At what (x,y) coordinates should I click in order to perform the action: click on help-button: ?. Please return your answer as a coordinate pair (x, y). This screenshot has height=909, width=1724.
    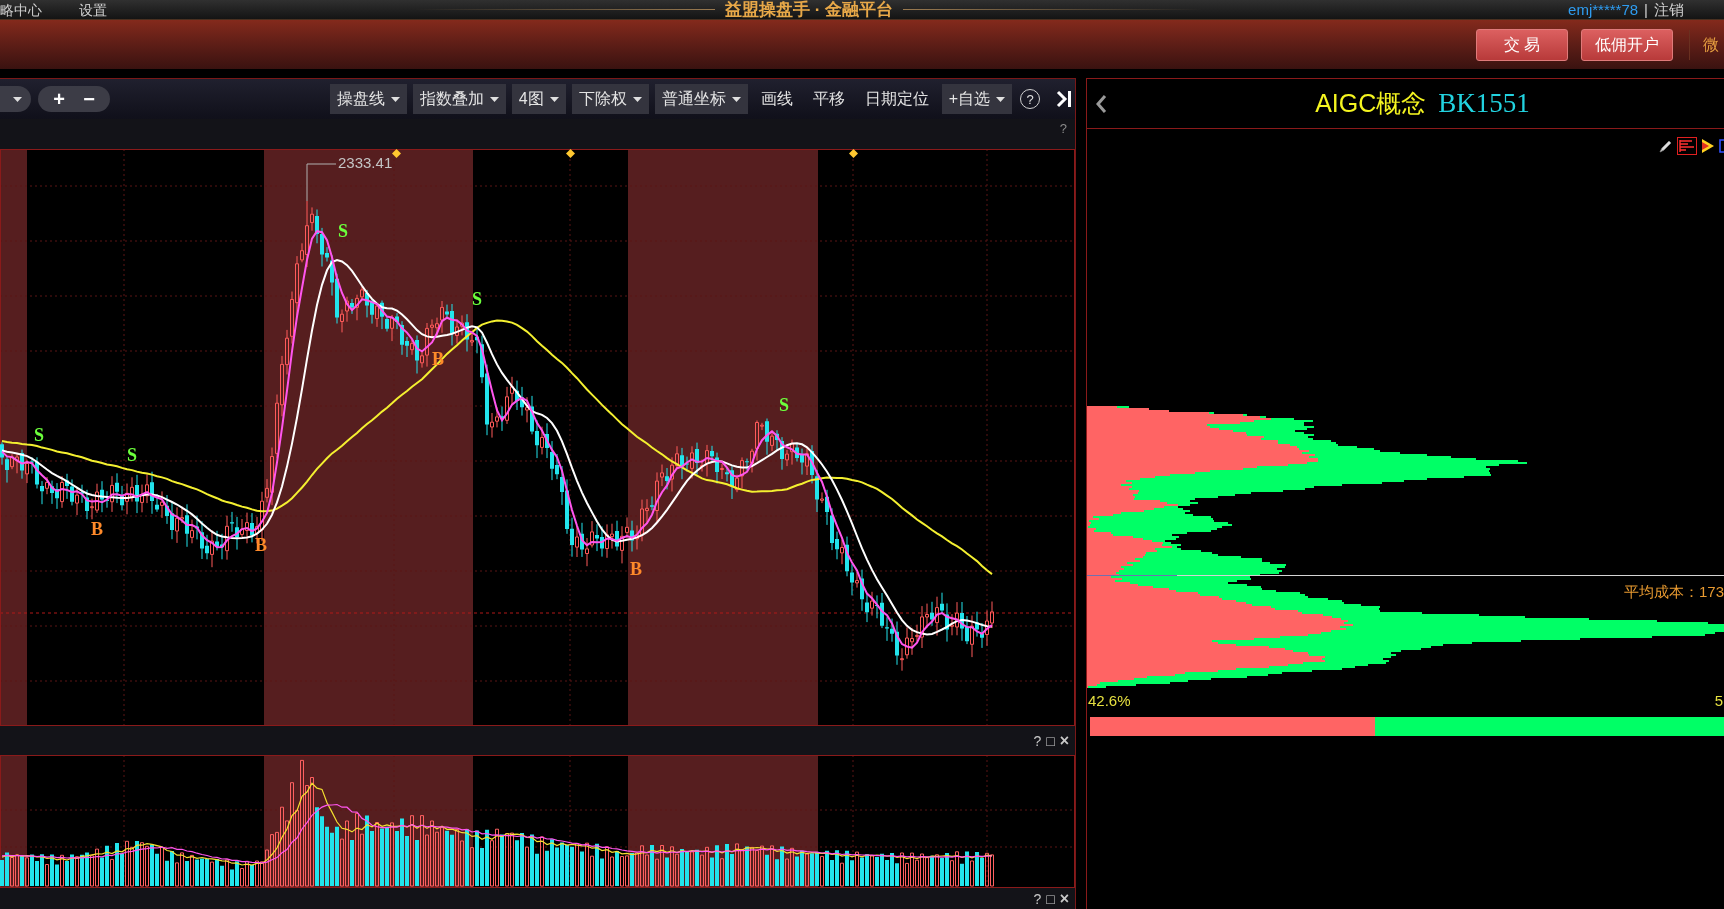
    Looking at the image, I should click on (1063, 128).